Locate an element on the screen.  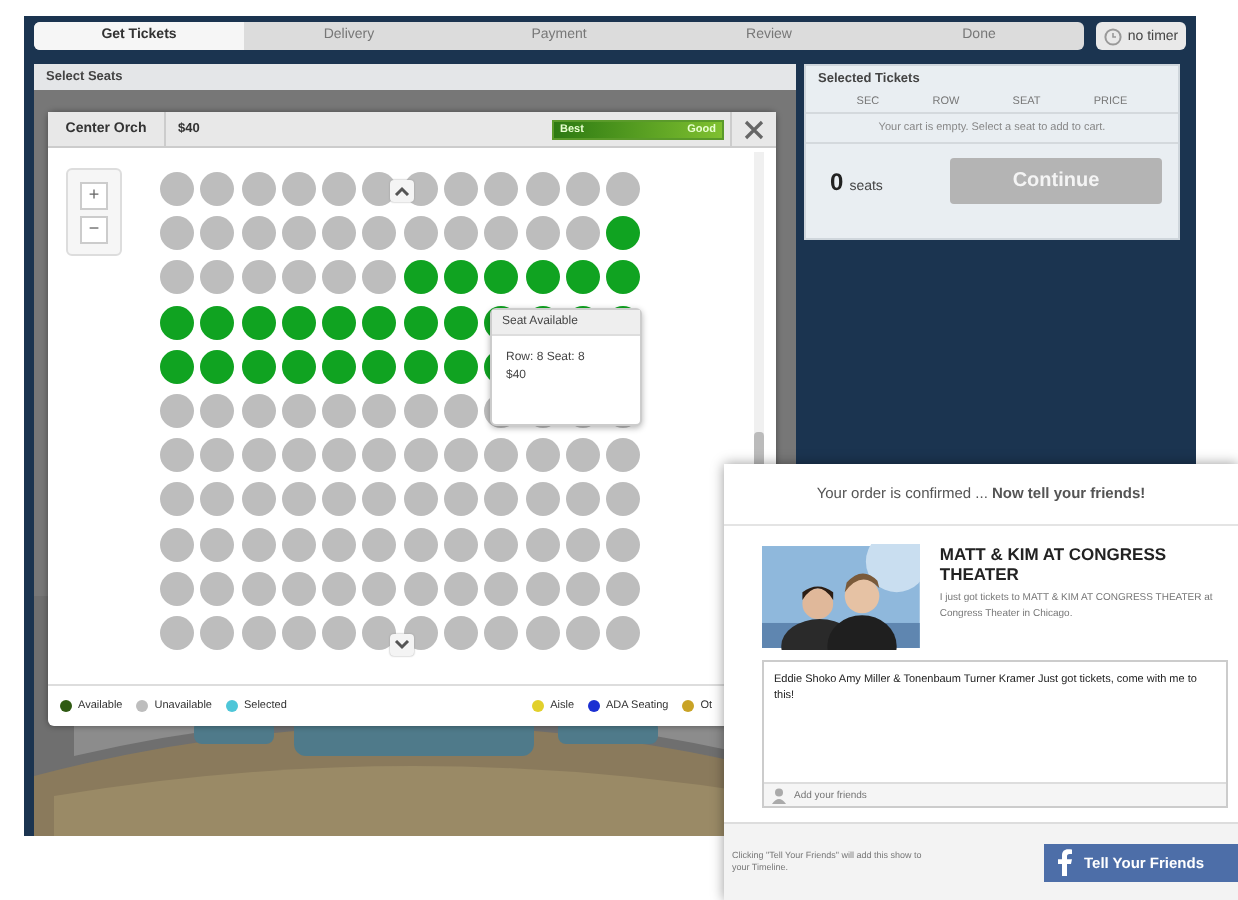
chevron-up-icon is located at coordinates (402, 191).